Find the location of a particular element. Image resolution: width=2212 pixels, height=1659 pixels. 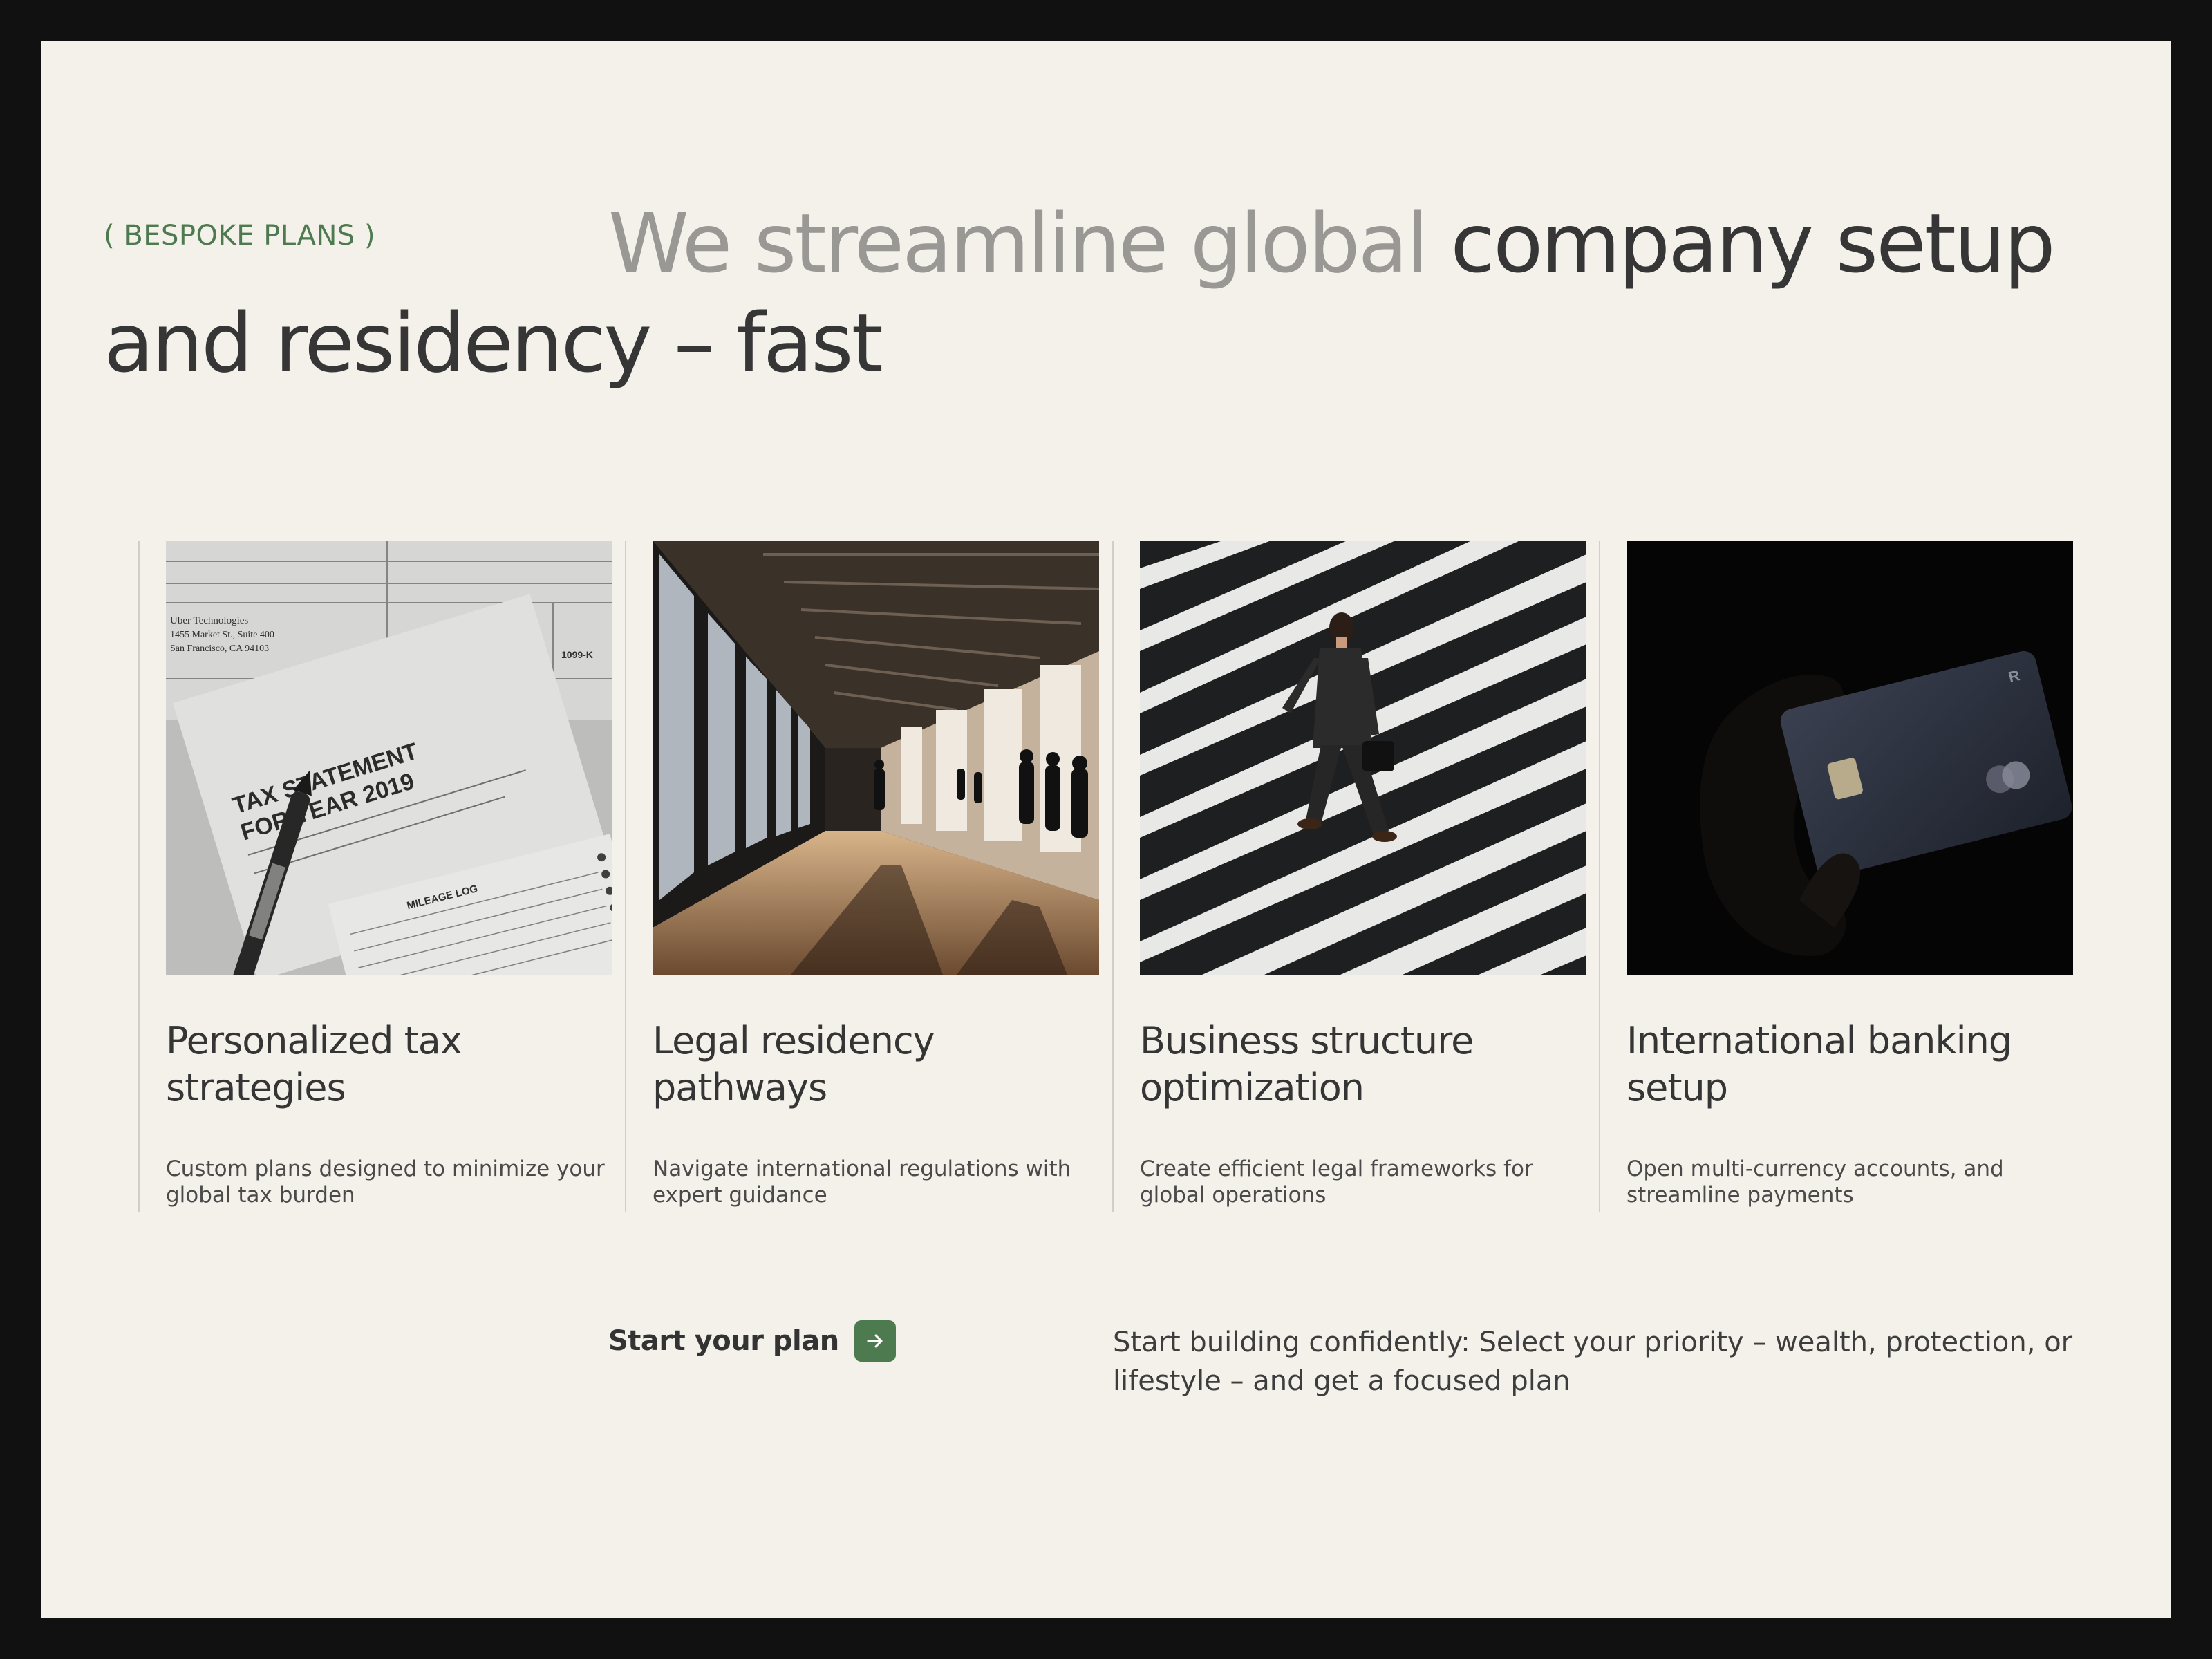

bank-card-photo: R is located at coordinates (1850, 758).